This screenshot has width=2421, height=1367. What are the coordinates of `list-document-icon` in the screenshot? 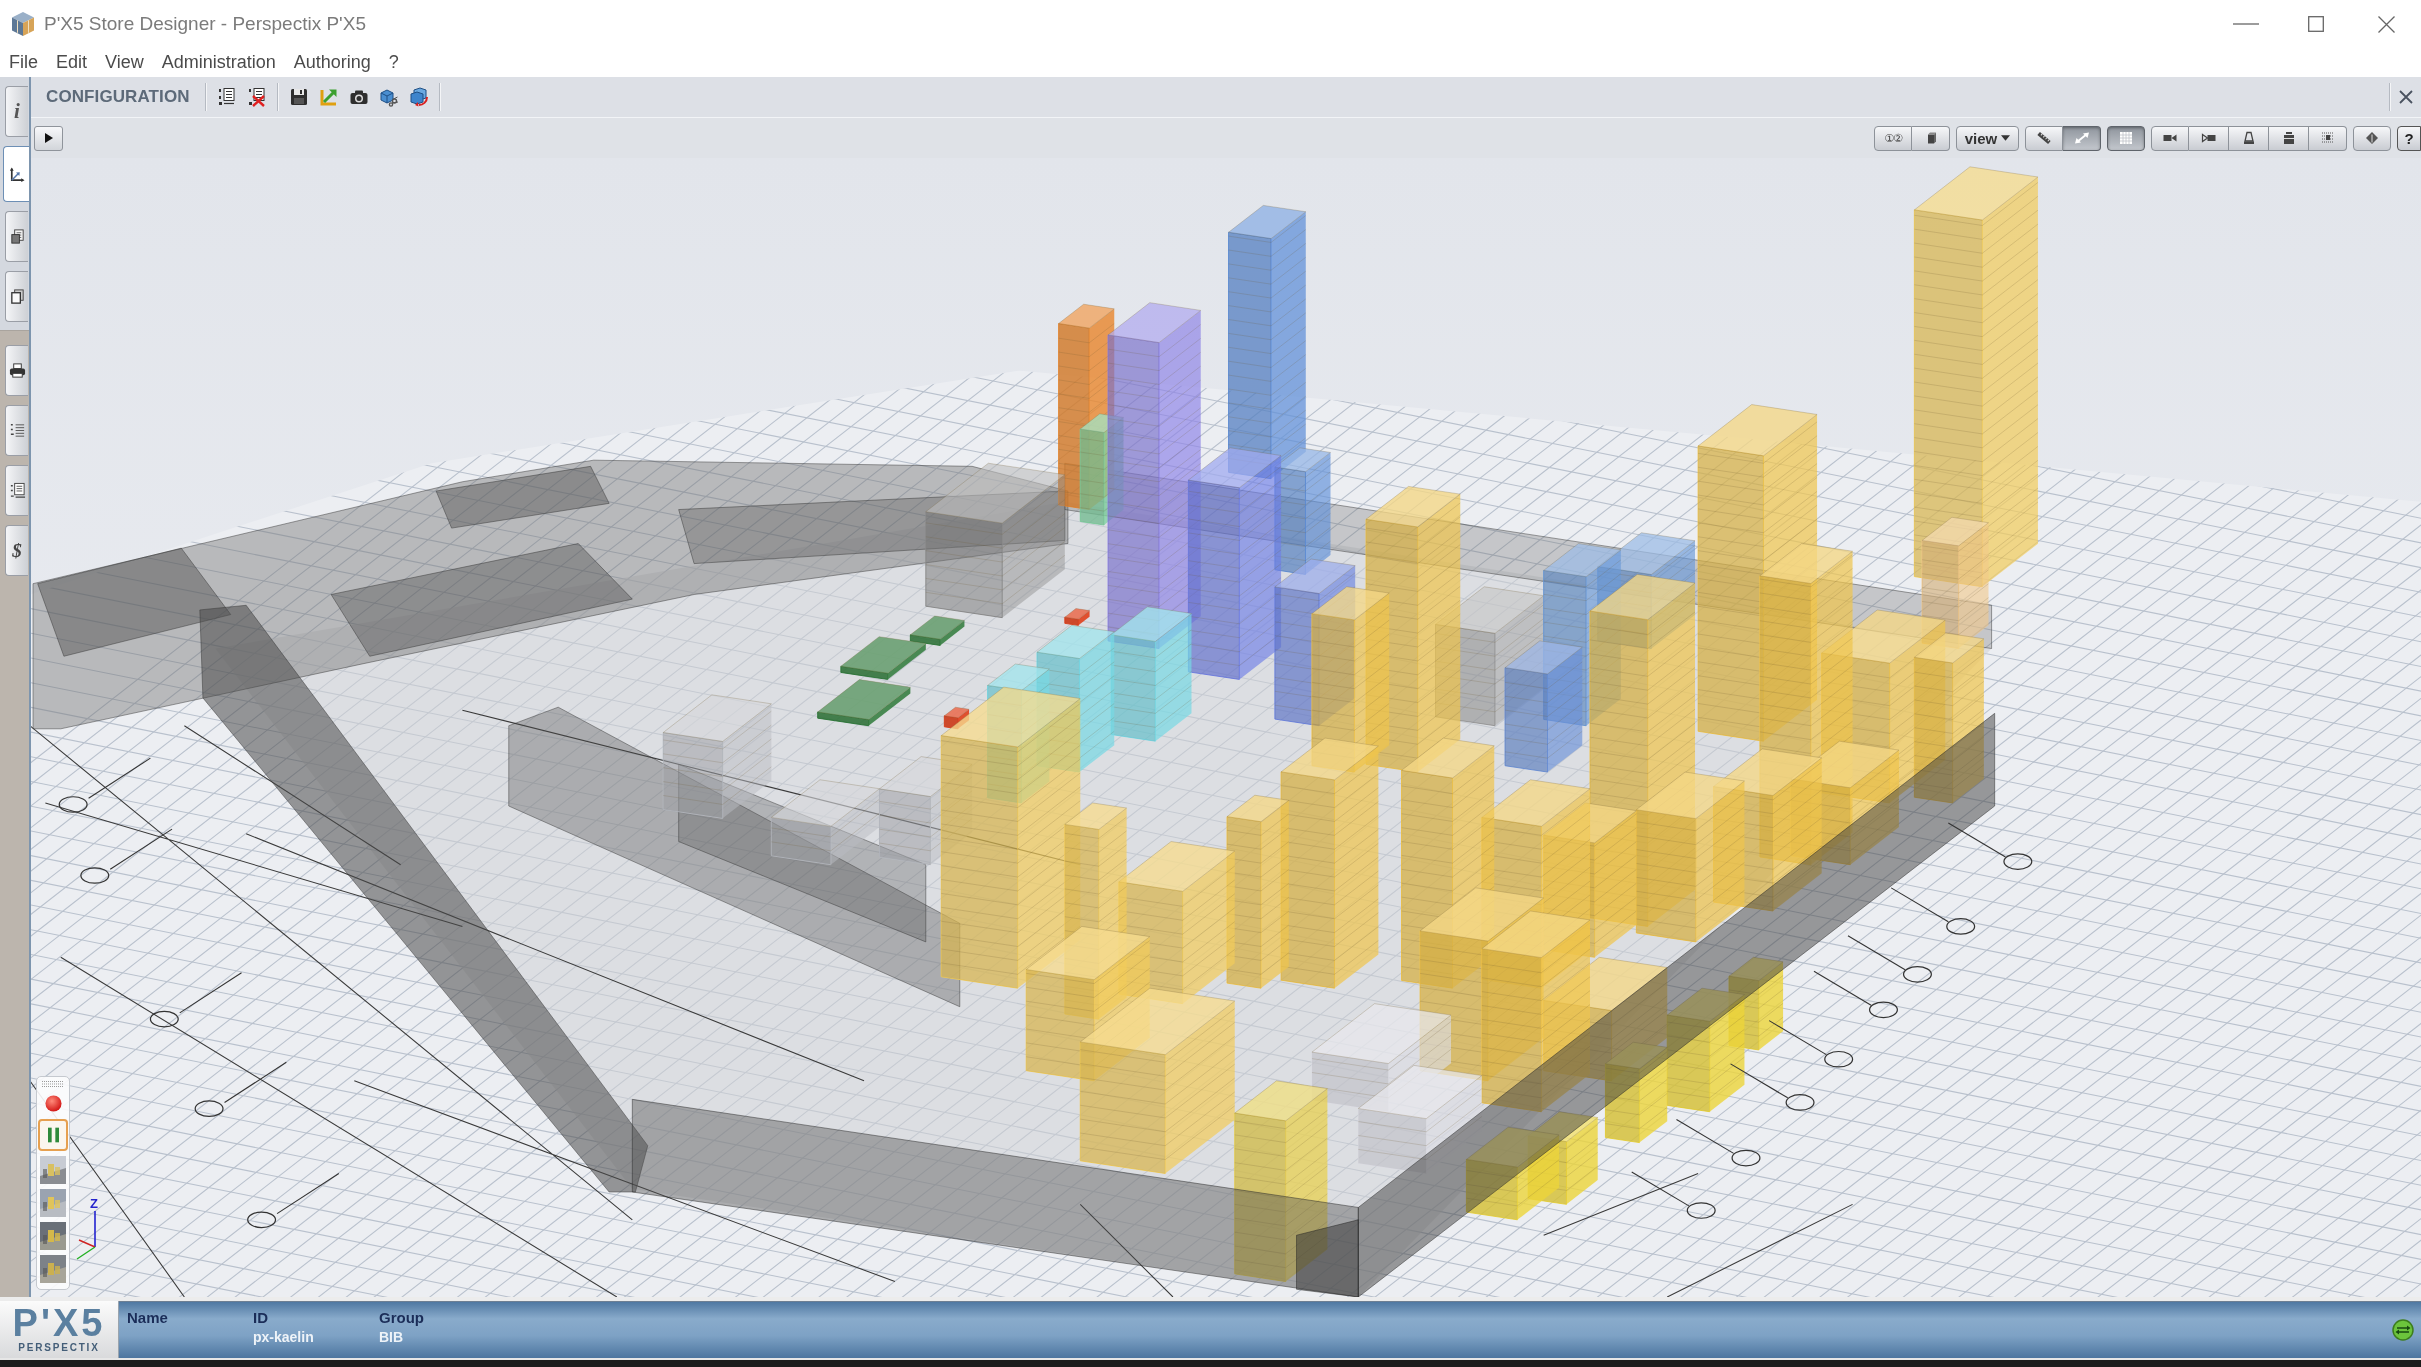 It's located at (17, 490).